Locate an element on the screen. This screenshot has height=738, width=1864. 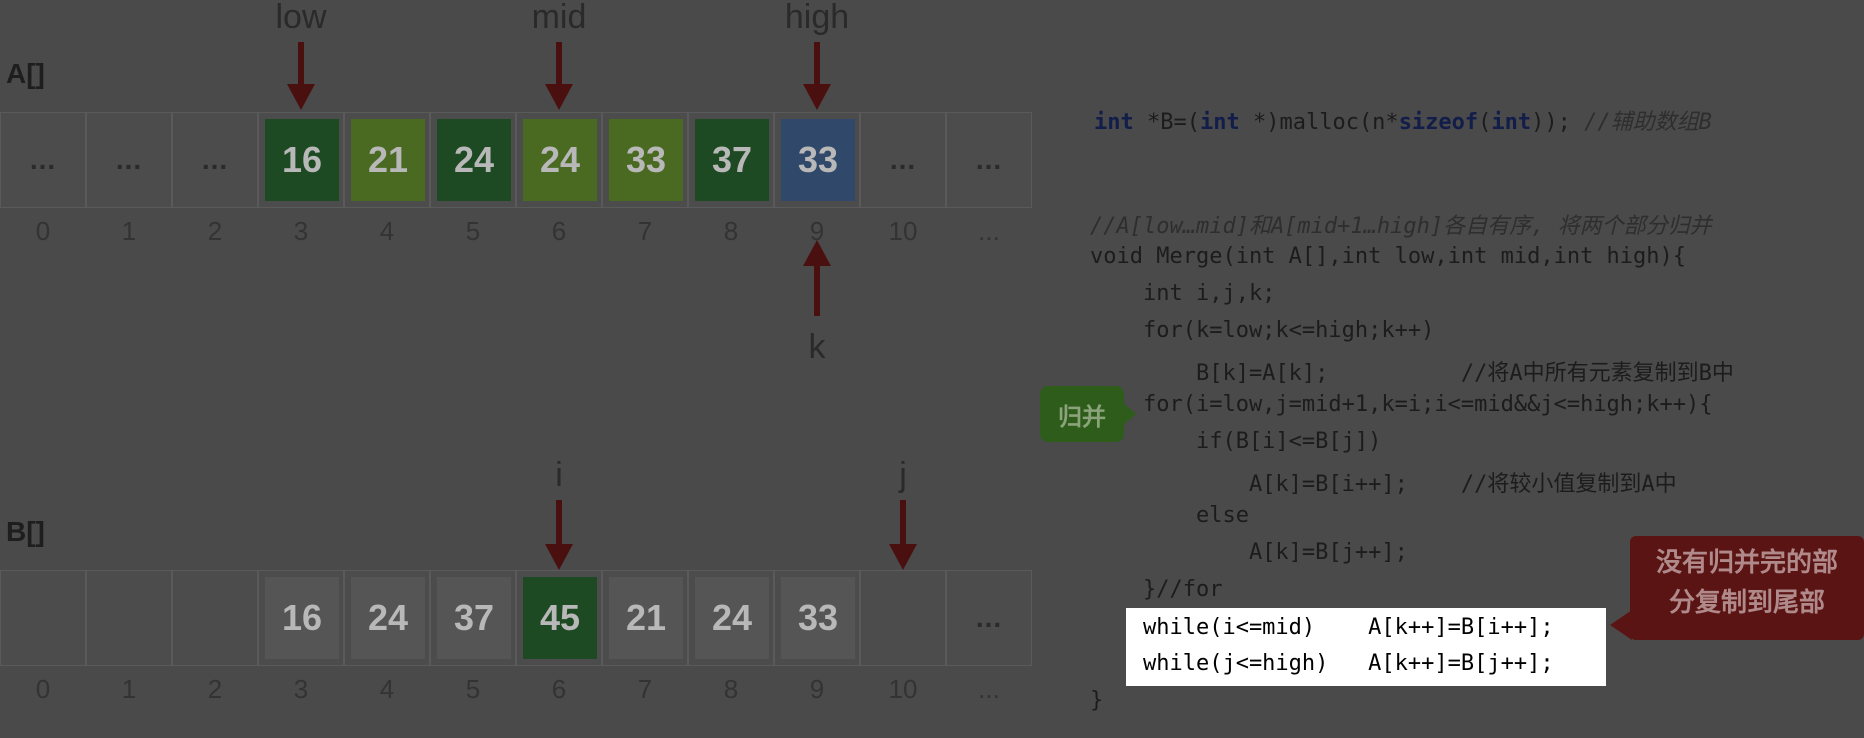
code-line-comment: //A[low…mid]和A[mid+1…high]各自有序, 将两个部分归并 is located at coordinates (1401, 226).